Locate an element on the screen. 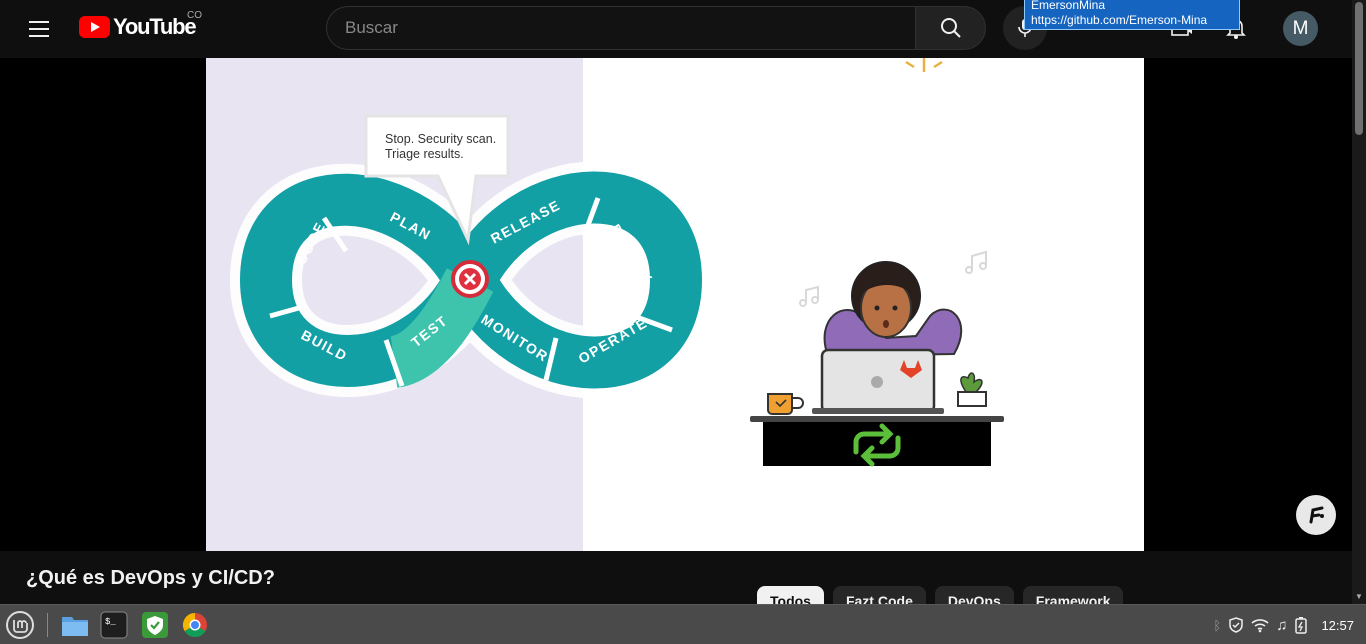  masthead: YouTube CO M EmersonMina is located at coordinates (676, 29).